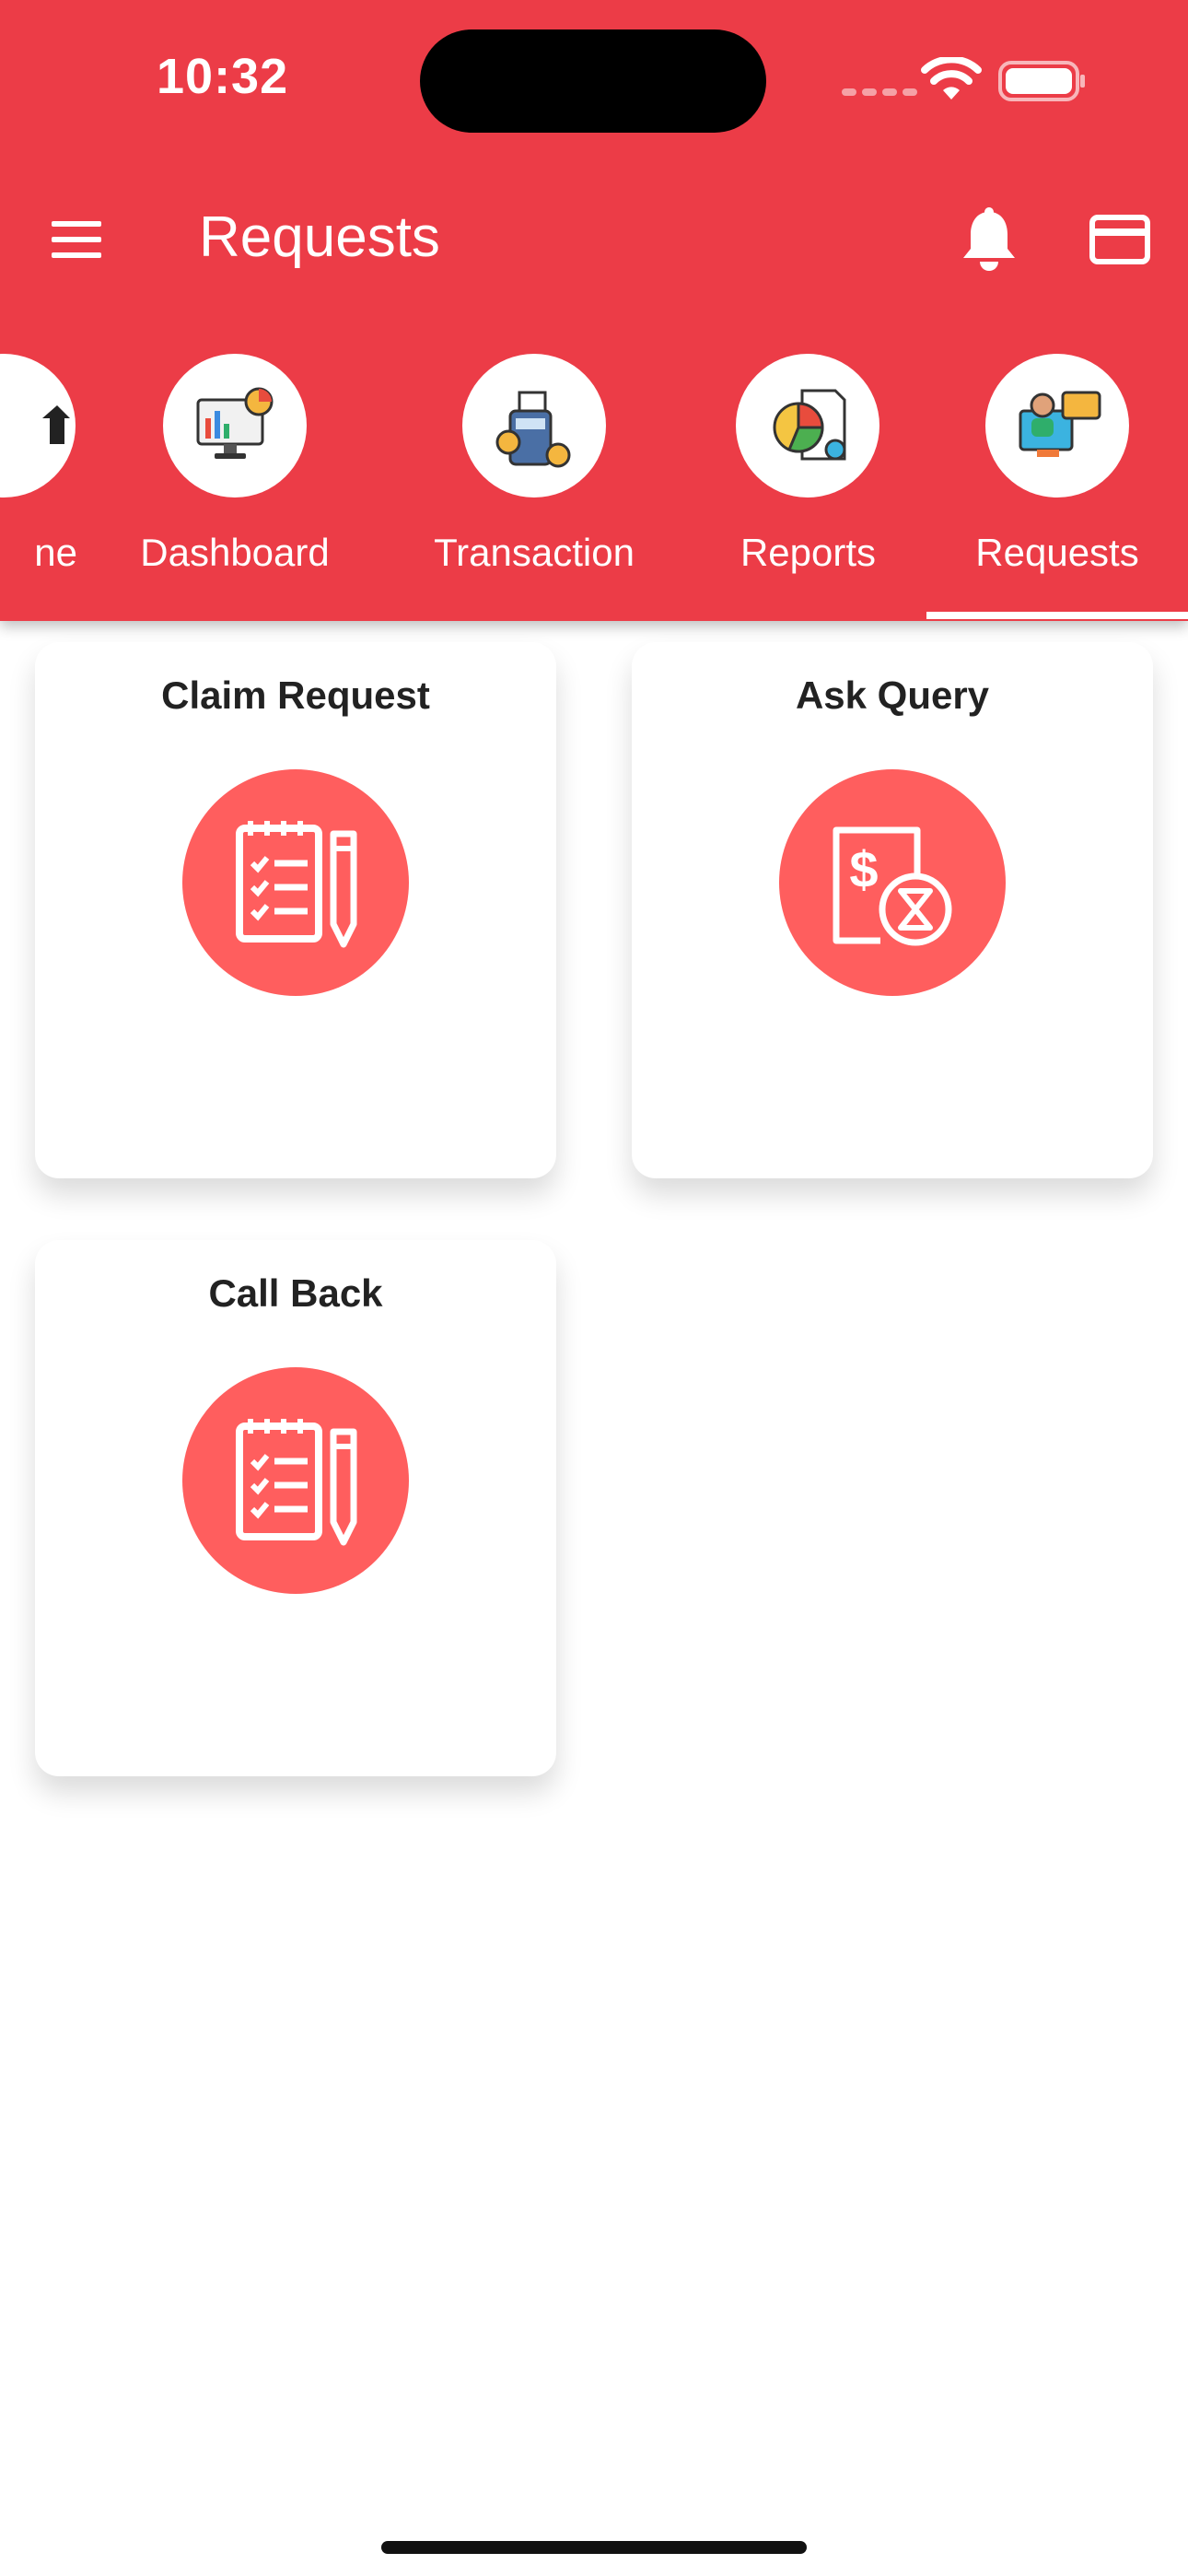 The height and width of the screenshot is (2576, 1188). I want to click on tab-dashboard: Dashboard, so click(235, 487).